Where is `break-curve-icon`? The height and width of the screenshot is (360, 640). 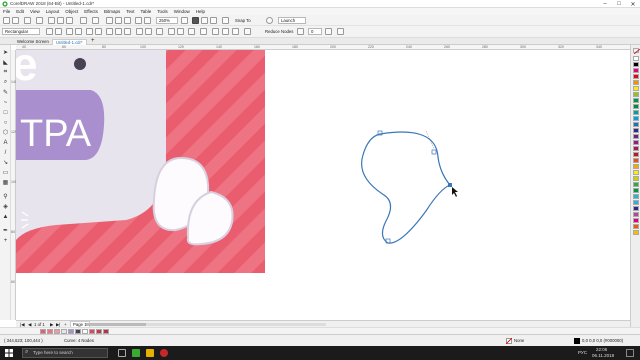 break-curve-icon is located at coordinates (78, 31).